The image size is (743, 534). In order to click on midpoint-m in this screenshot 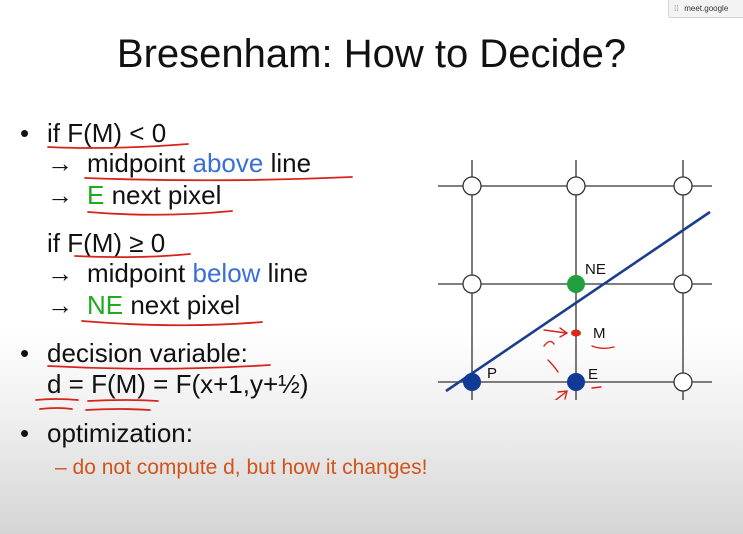, I will do `click(576, 333)`.